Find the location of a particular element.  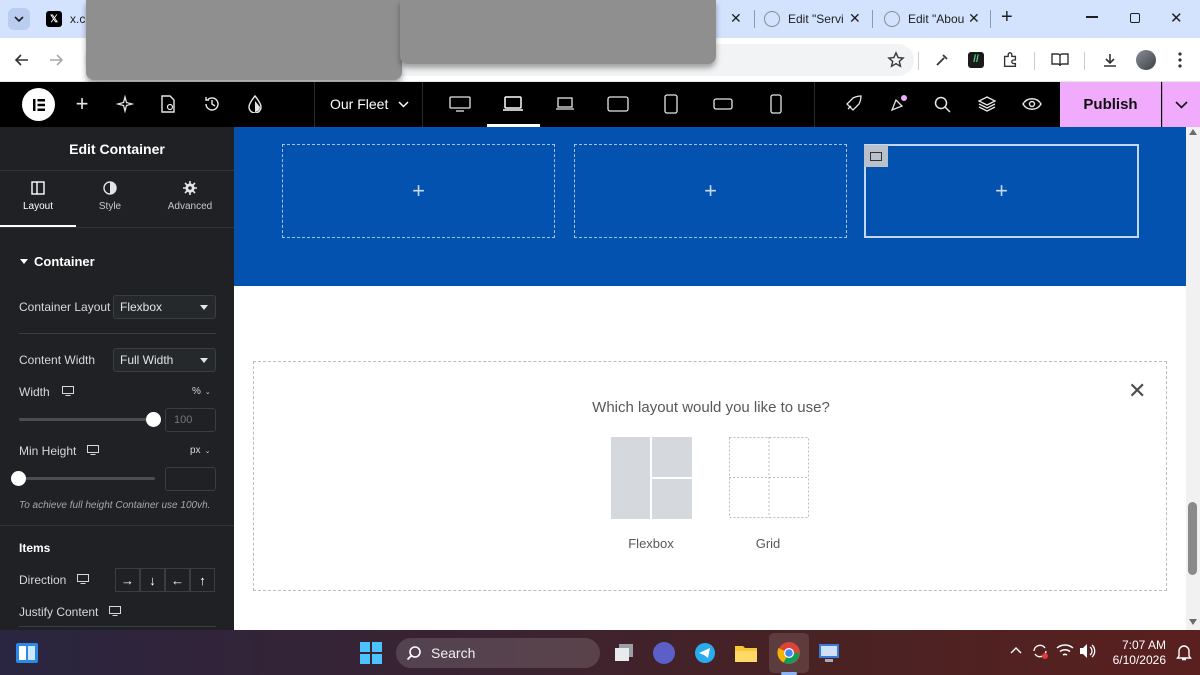

toolbar-divider is located at coordinates (918, 61).